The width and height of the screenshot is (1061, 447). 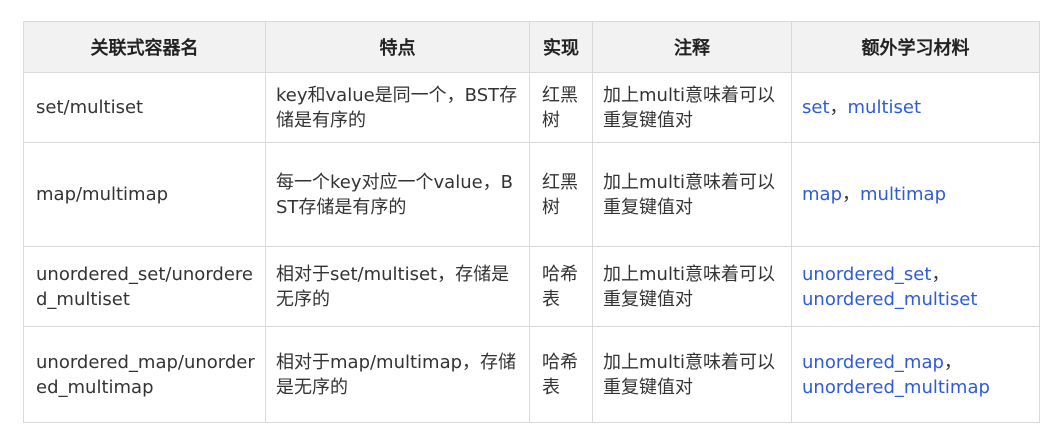 What do you see at coordinates (397, 107) in the screenshot?
I see `feature-cell: key和value是同一个，BST存储是有序的` at bounding box center [397, 107].